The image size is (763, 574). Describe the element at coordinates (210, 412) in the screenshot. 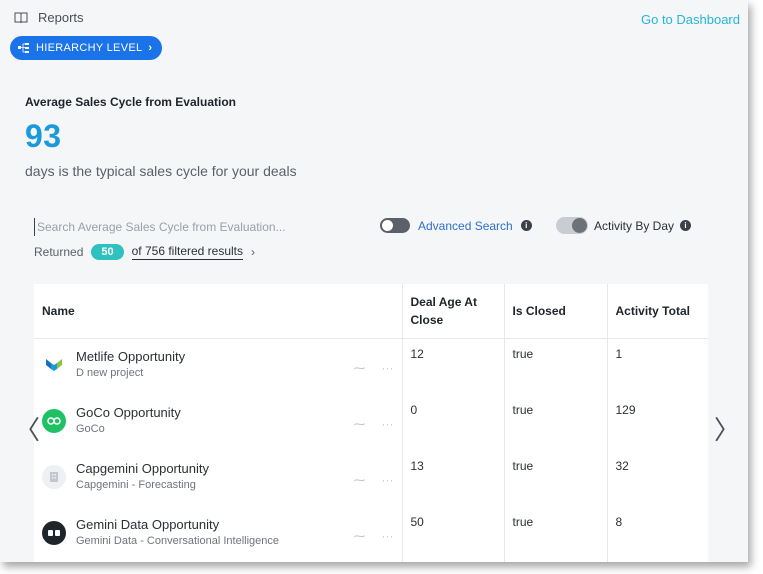

I see `opportunity-name: GoCo Opportunity` at that location.